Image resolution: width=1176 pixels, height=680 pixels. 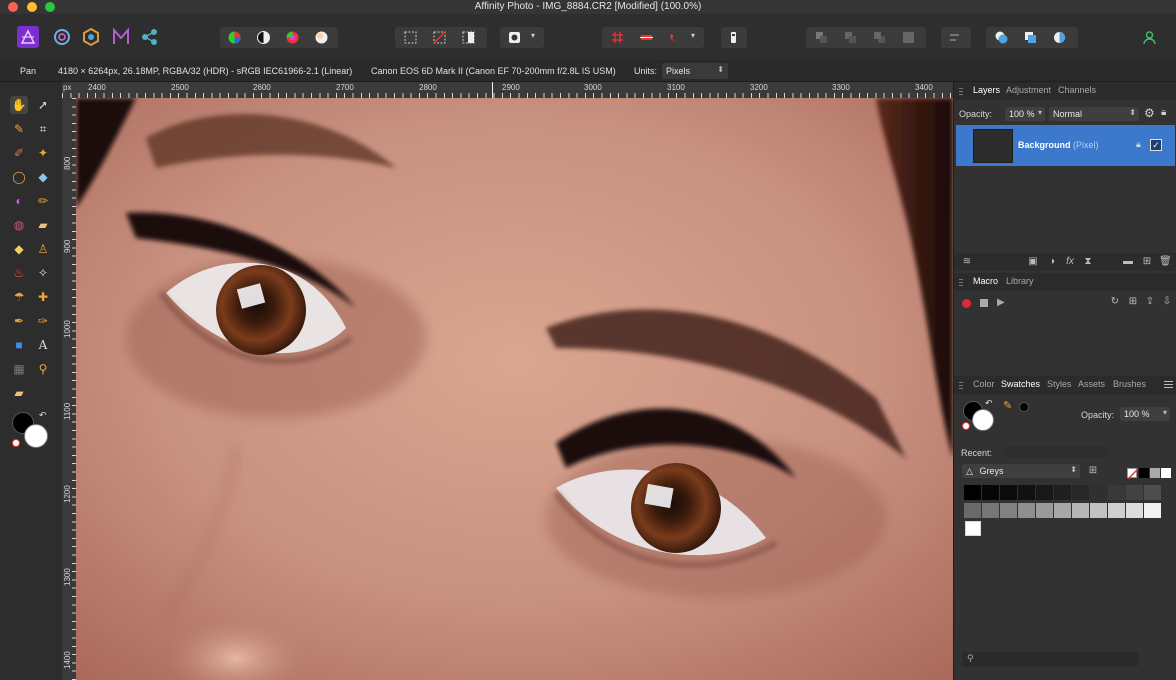 What do you see at coordinates (321, 37) in the screenshot?
I see `auto-white-balance-icon` at bounding box center [321, 37].